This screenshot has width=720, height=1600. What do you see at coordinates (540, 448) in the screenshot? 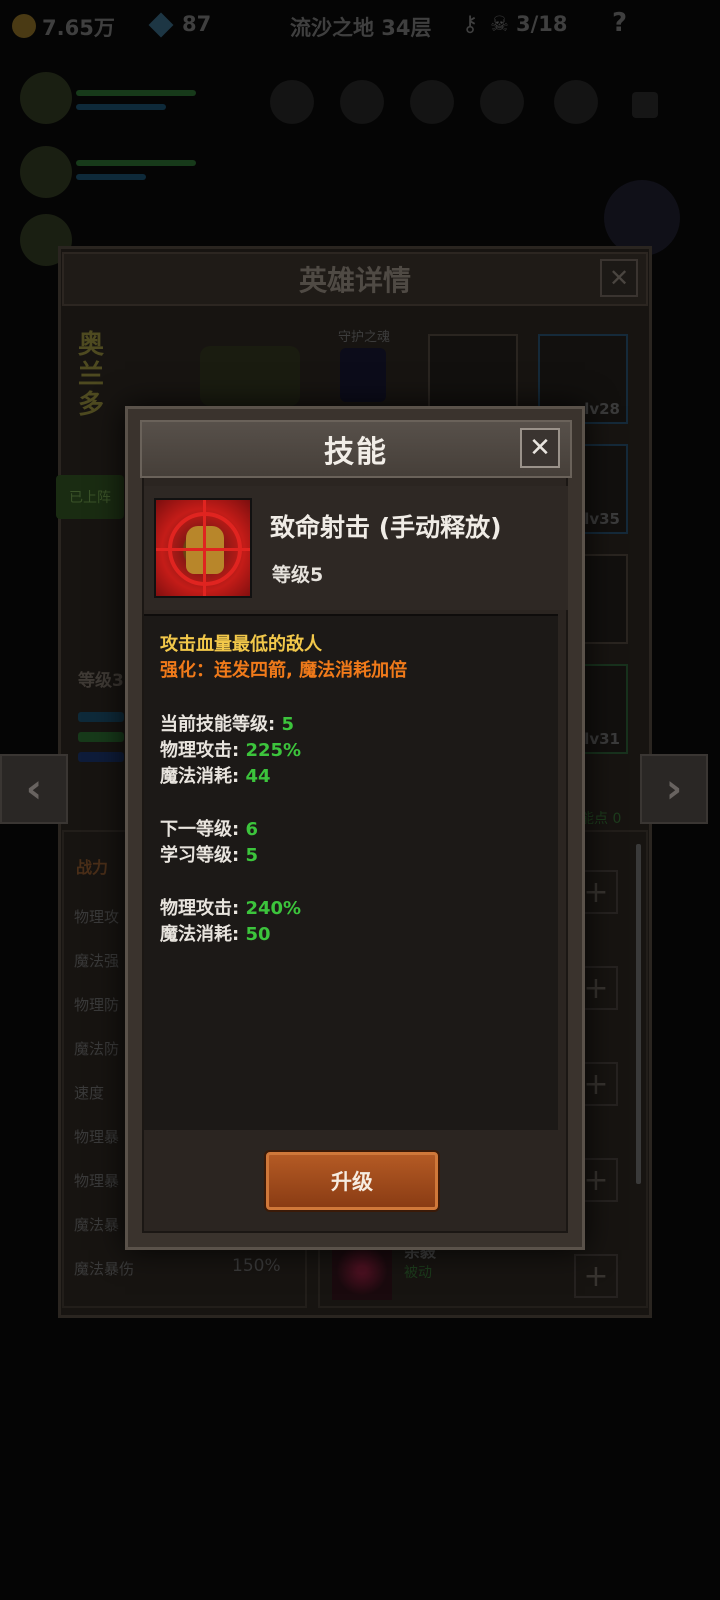
I see `skill-dialog-close-button: ✕` at bounding box center [540, 448].